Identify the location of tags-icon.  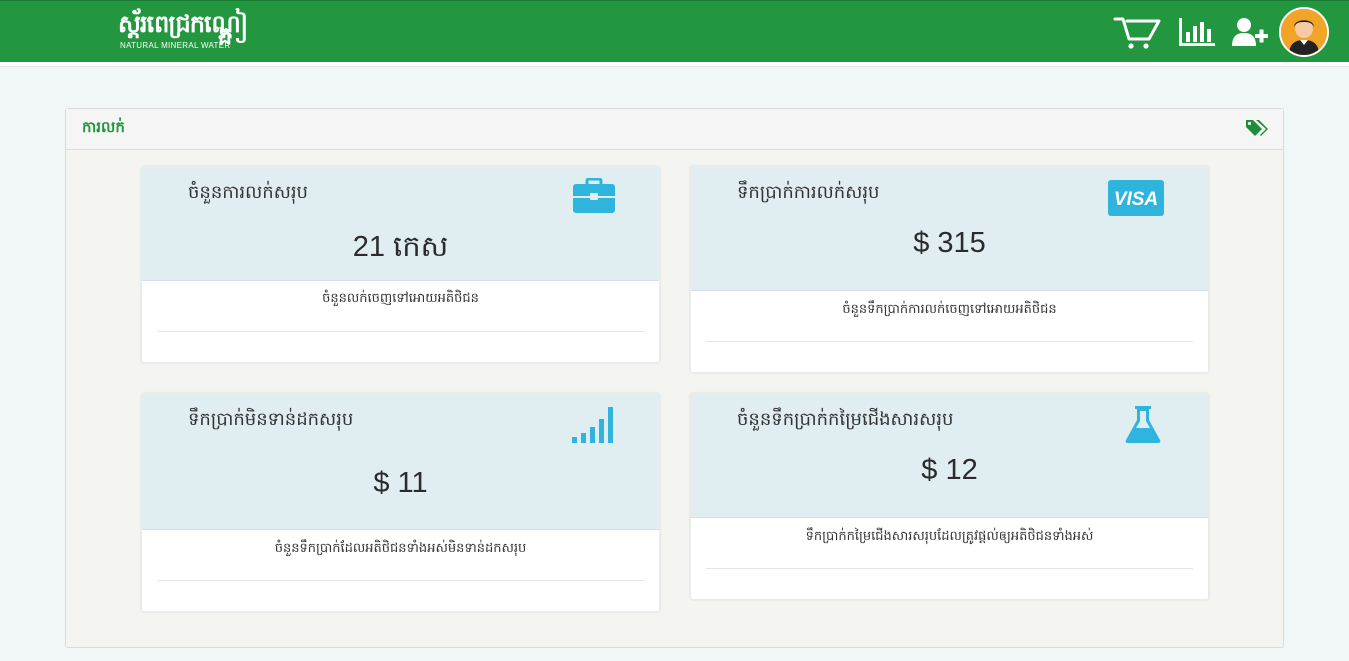
(1257, 130).